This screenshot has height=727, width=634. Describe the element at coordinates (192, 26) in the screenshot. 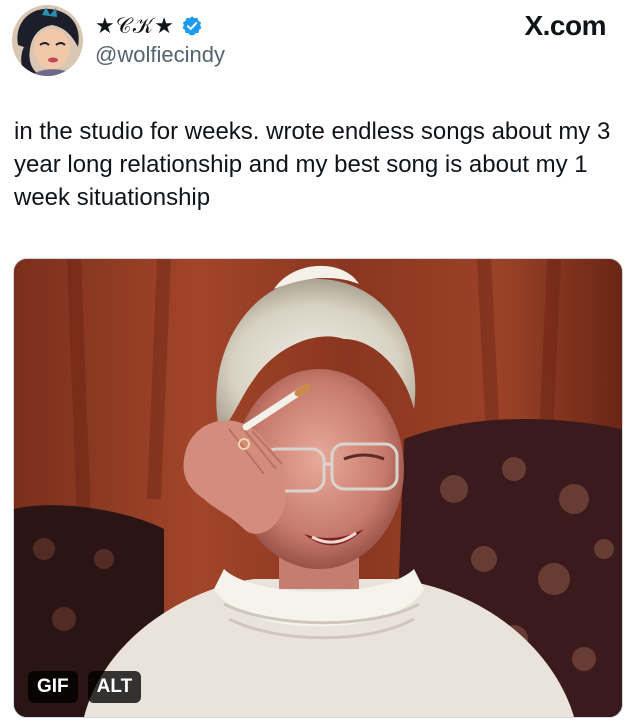

I see `verified-badge-icon` at that location.